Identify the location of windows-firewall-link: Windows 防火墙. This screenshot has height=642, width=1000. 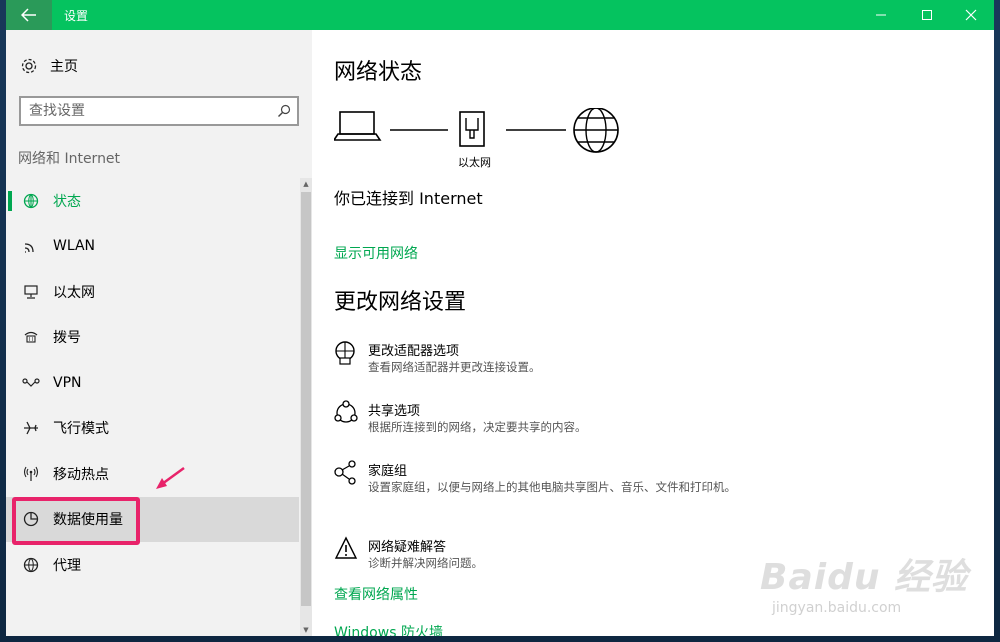
(388, 629).